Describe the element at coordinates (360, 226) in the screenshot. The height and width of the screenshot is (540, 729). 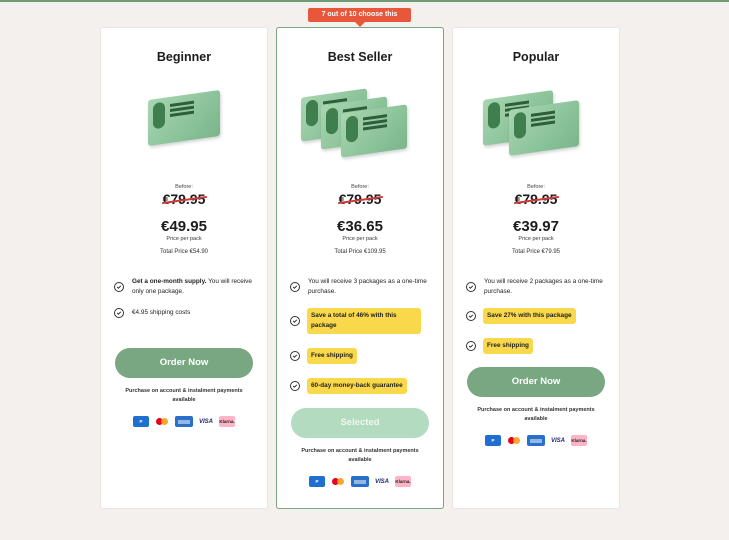
I see `new-price: €36.65` at that location.